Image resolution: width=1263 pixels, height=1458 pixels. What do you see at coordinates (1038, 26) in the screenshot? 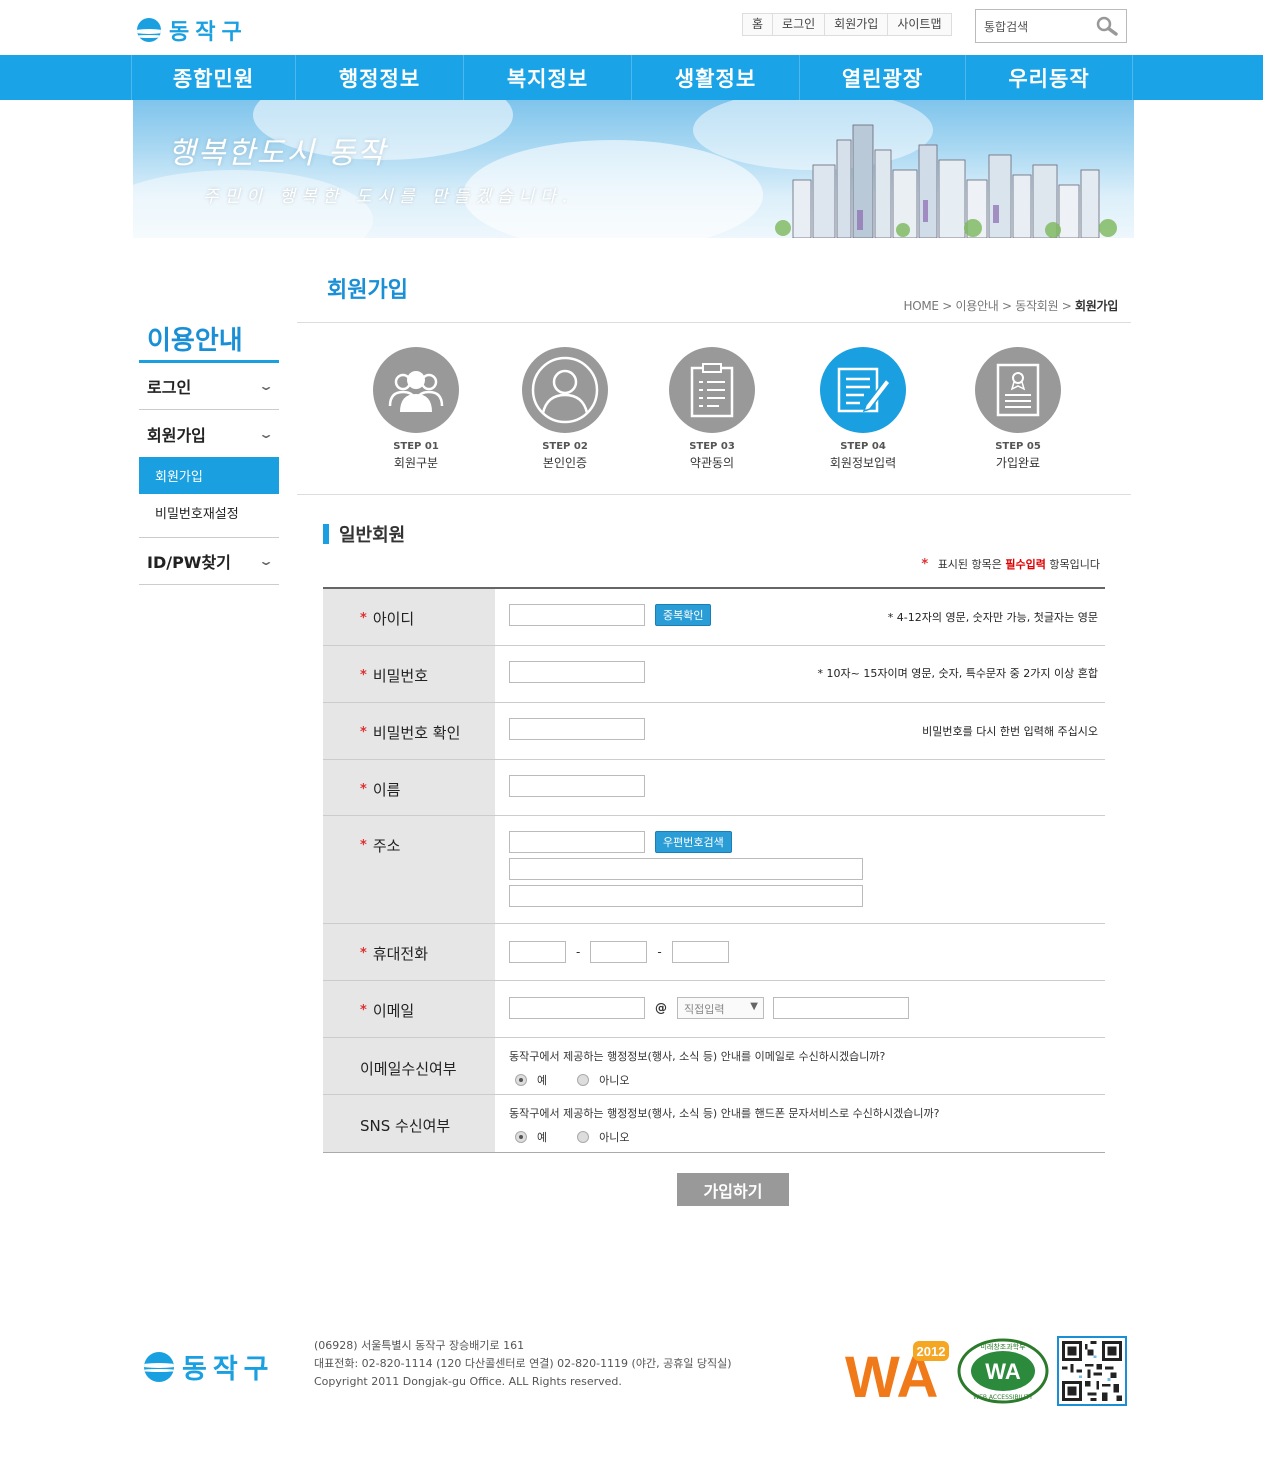
I see `search-input` at bounding box center [1038, 26].